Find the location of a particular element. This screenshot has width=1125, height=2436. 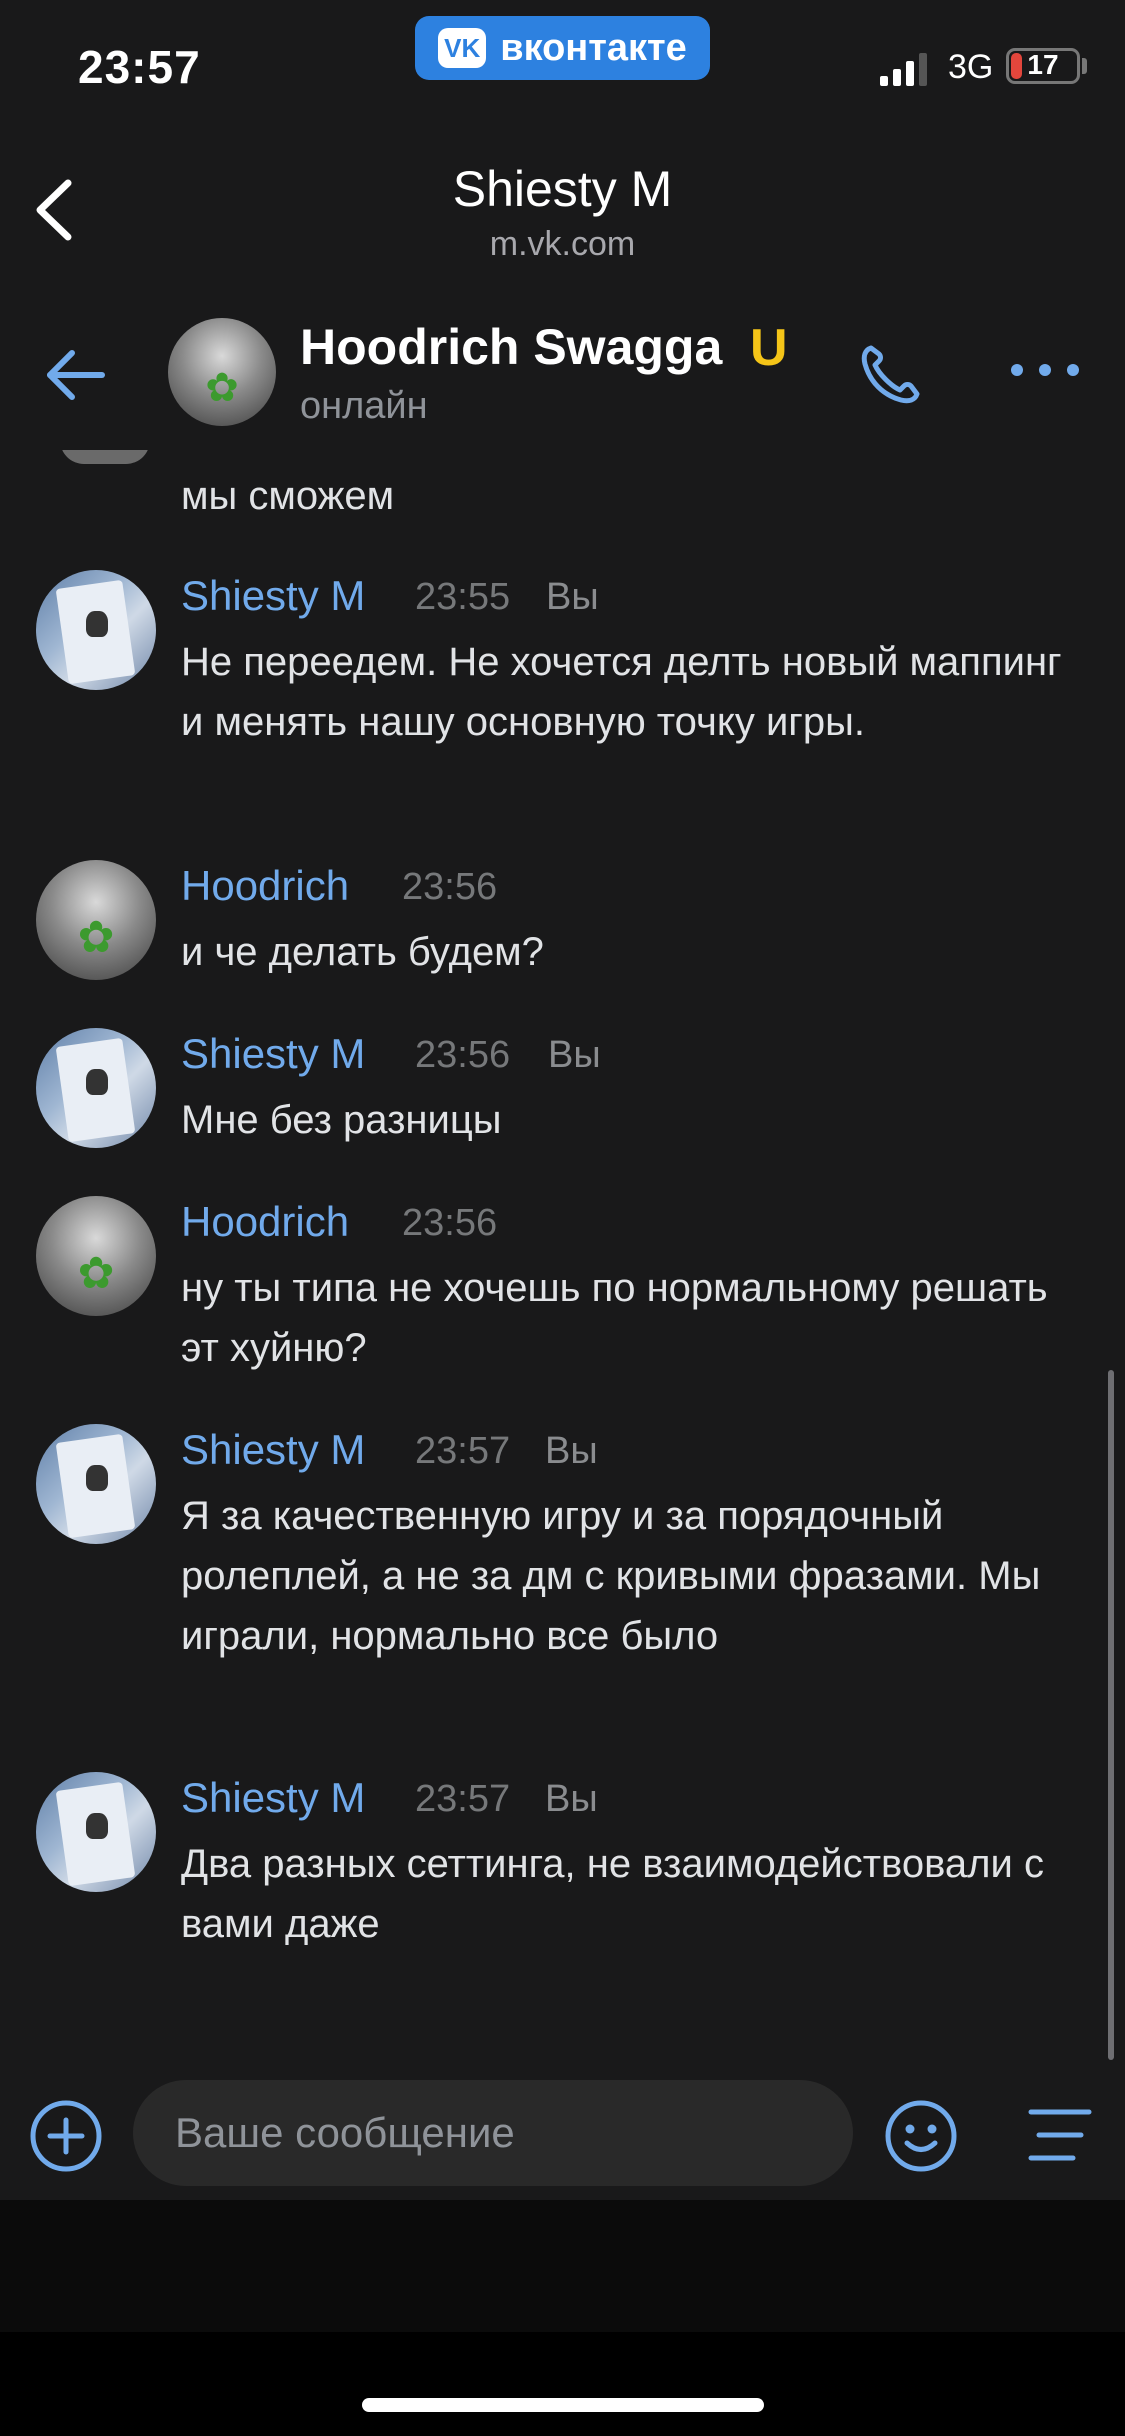

battery-level: 17 is located at coordinates (1043, 64).